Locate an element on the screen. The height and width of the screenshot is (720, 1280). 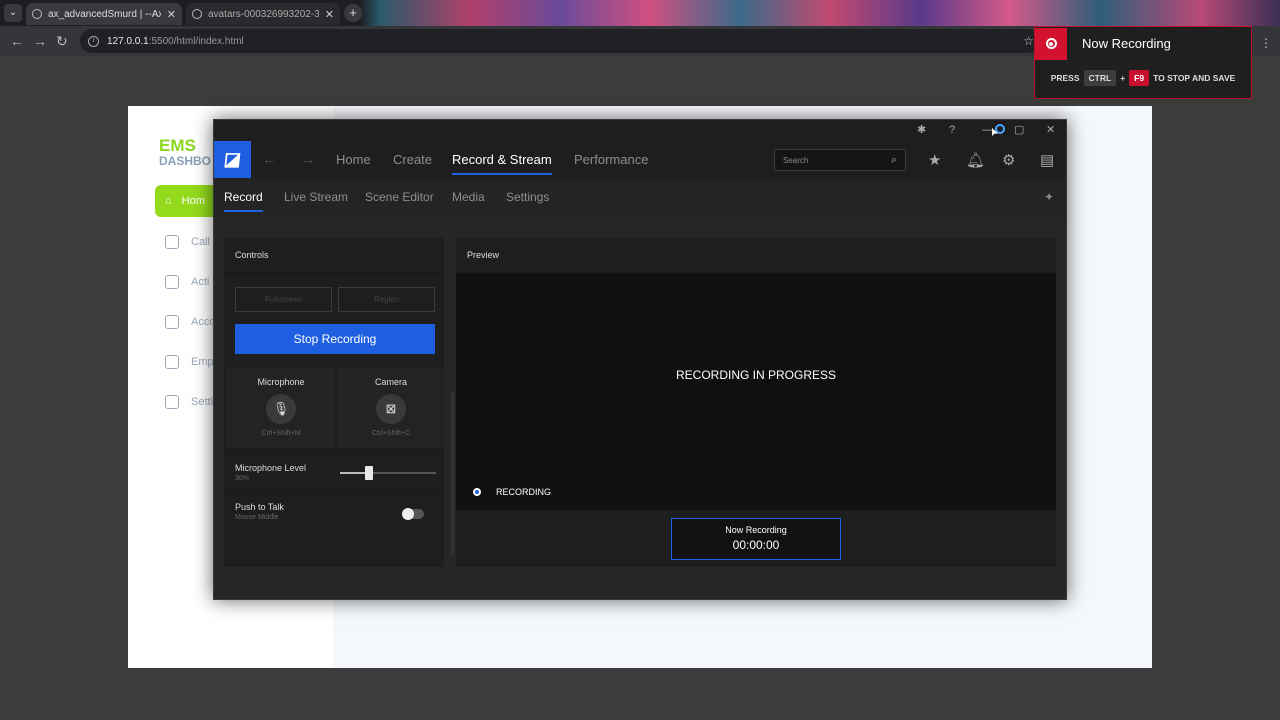
hint-action: TO STOP AND SAVE is located at coordinates (1194, 78).